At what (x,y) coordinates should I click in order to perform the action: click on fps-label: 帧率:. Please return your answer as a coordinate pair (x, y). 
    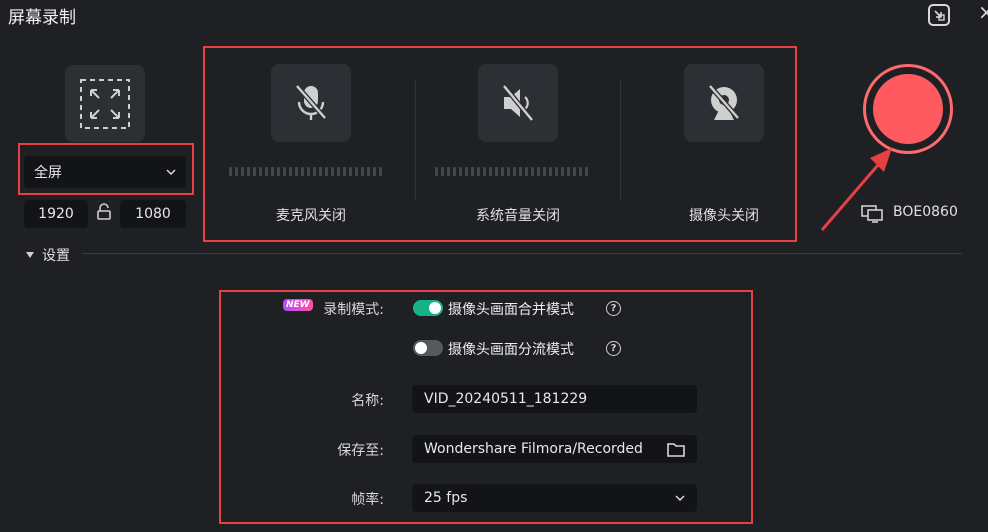
    Looking at the image, I should click on (367, 500).